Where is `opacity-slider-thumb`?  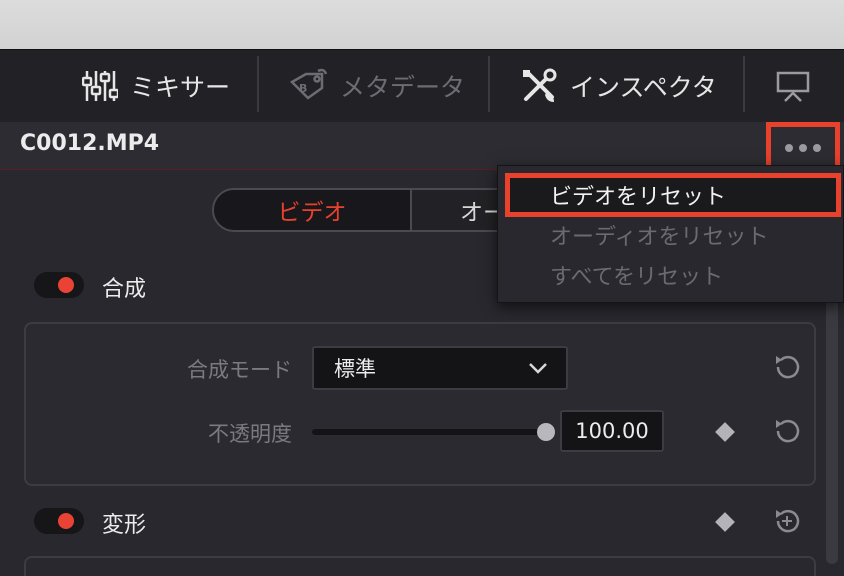 opacity-slider-thumb is located at coordinates (546, 432).